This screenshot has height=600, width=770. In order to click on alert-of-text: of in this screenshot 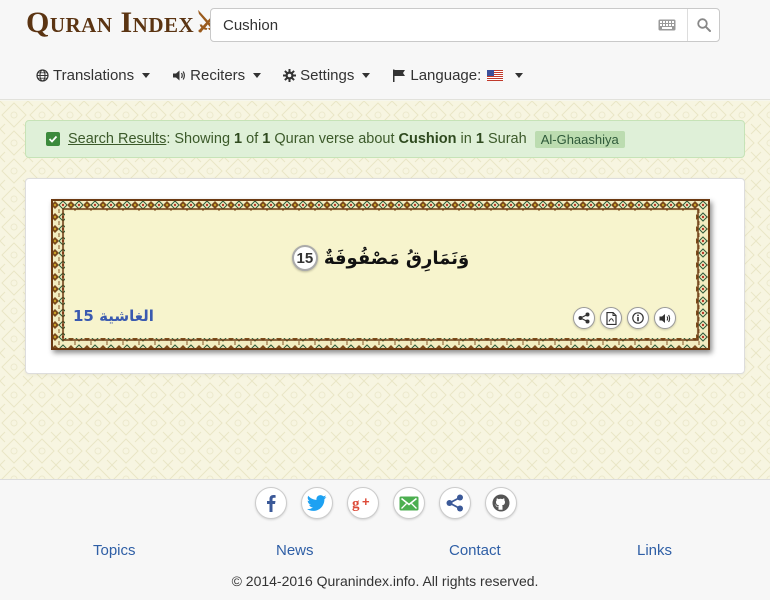, I will do `click(252, 139)`.